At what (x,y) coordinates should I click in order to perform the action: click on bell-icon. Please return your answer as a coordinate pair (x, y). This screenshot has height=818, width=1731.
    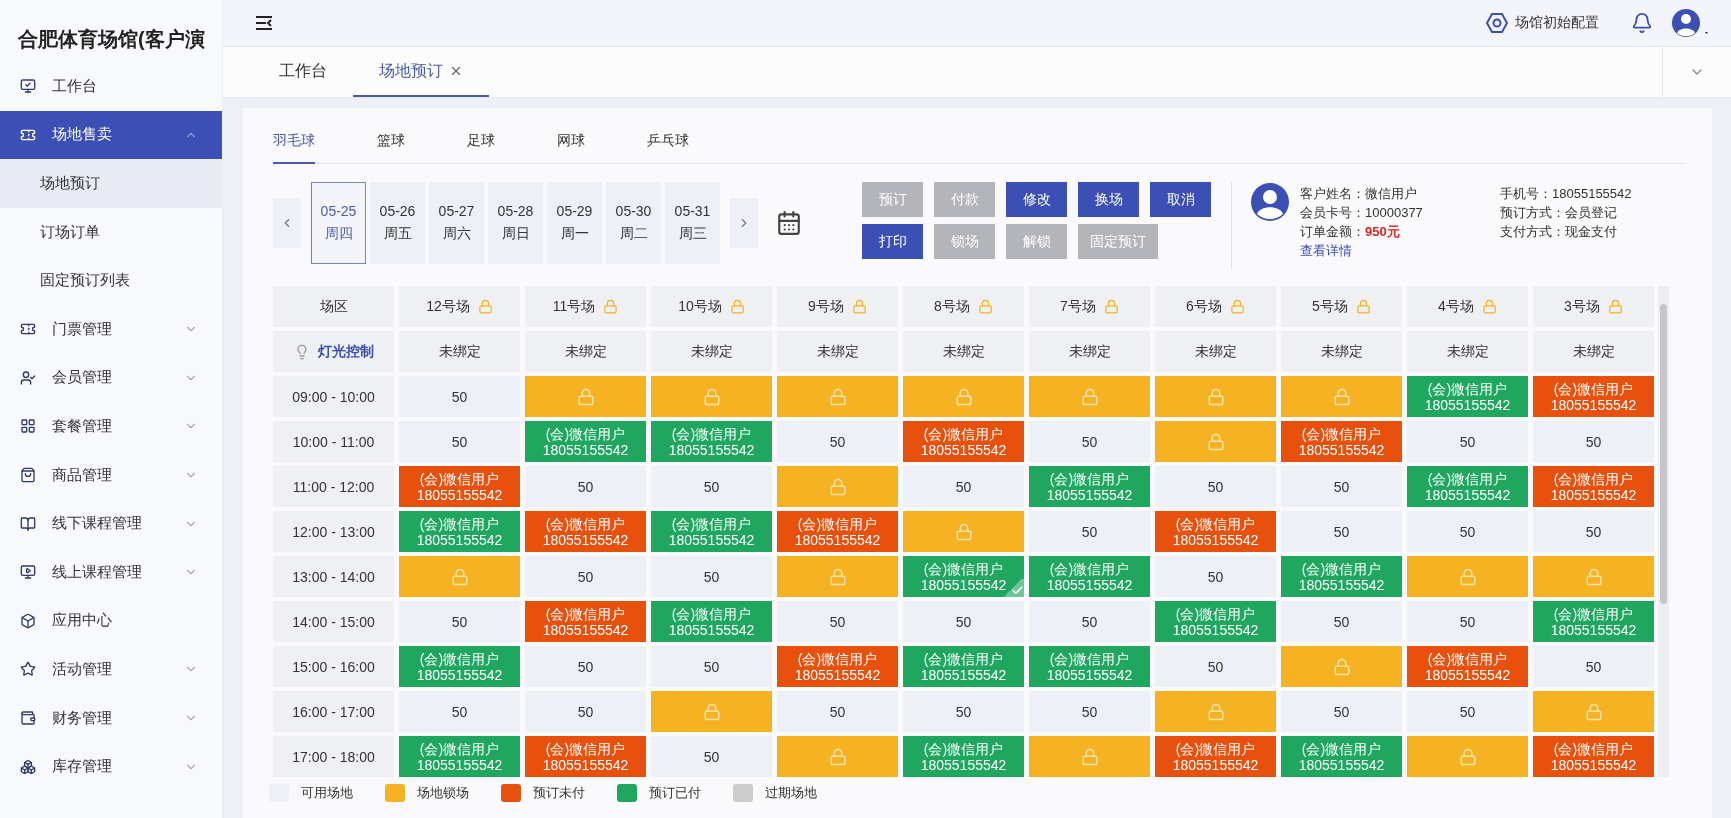
    Looking at the image, I should click on (1642, 23).